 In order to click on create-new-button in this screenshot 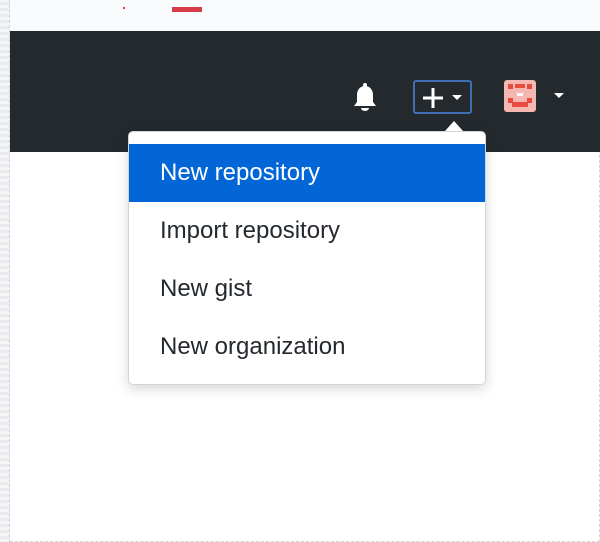, I will do `click(442, 97)`.